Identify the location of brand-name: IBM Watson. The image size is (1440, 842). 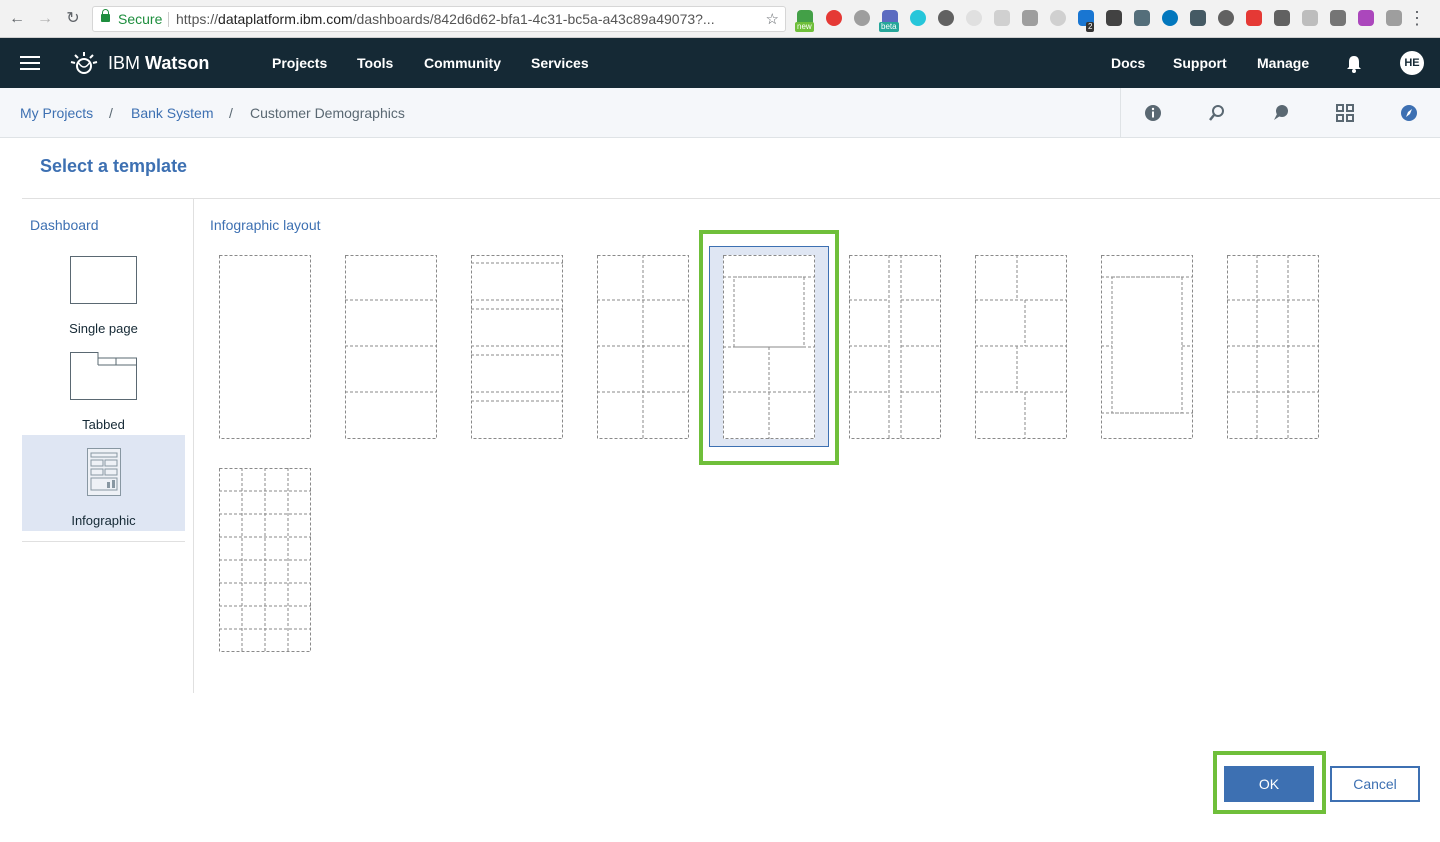
(158, 63).